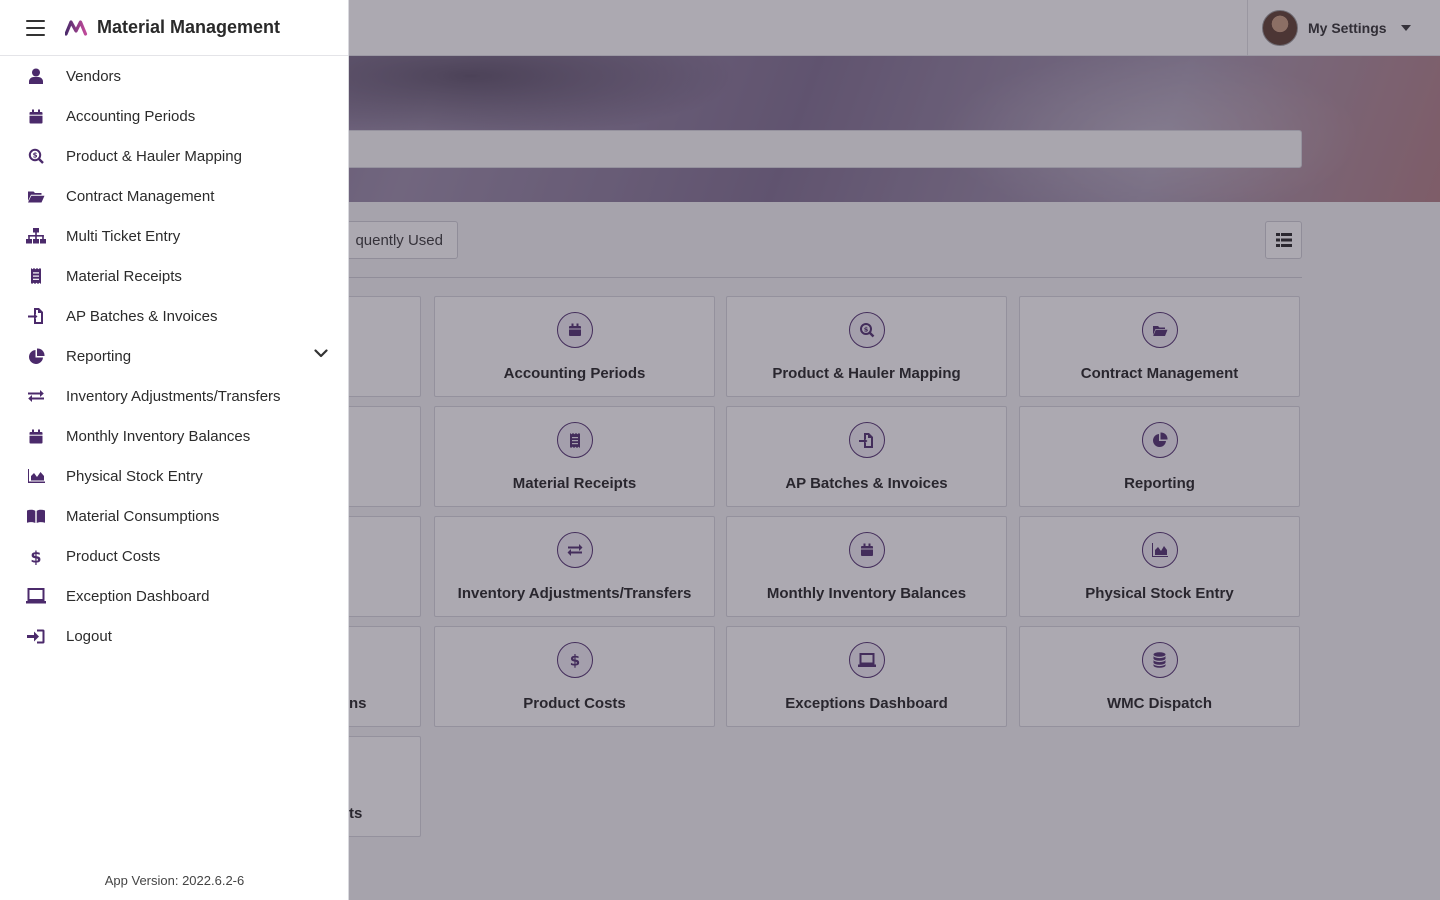  What do you see at coordinates (174, 880) in the screenshot?
I see `app-version: App Version: 2022.6.2-6` at bounding box center [174, 880].